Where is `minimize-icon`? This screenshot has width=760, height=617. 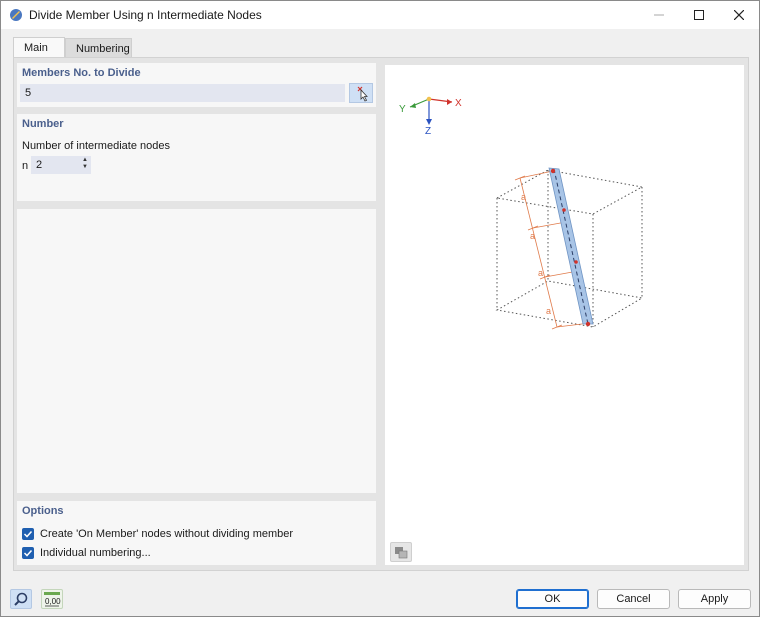 minimize-icon is located at coordinates (659, 15).